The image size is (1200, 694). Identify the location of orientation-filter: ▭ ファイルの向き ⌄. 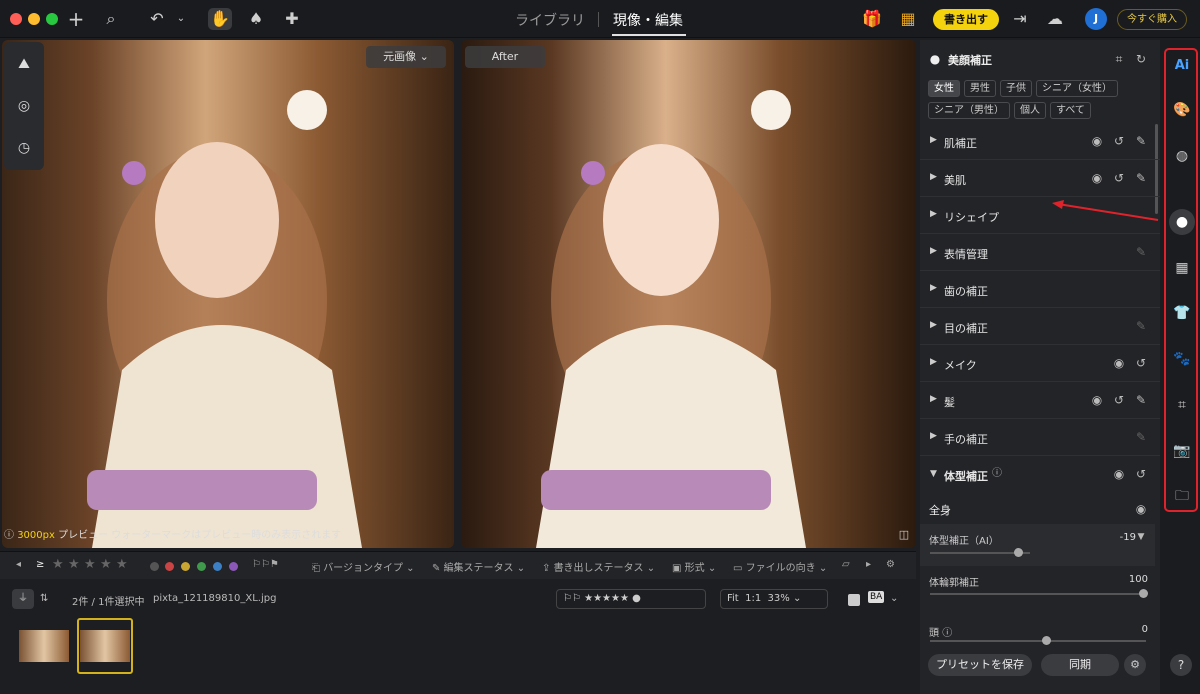
(780, 566).